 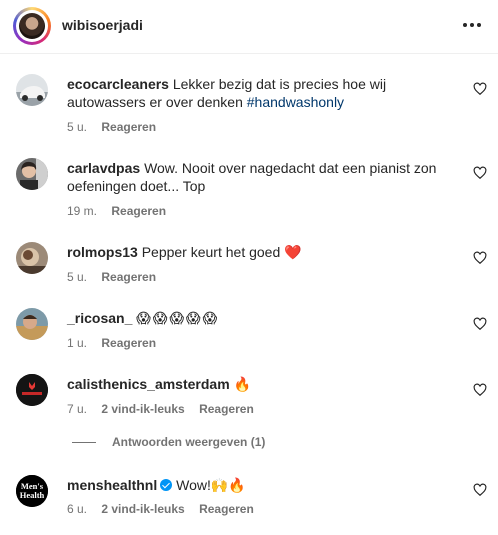 What do you see at coordinates (77, 343) in the screenshot?
I see `comment-time: 1 u.` at bounding box center [77, 343].